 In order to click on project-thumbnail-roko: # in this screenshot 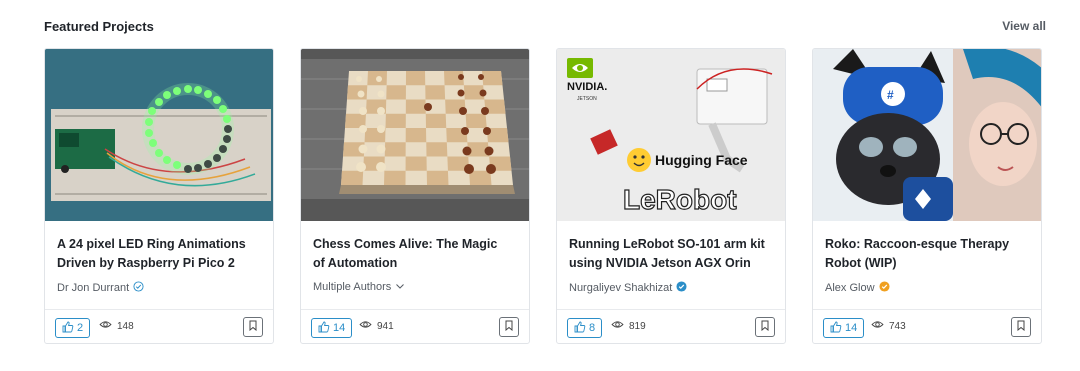, I will do `click(927, 135)`.